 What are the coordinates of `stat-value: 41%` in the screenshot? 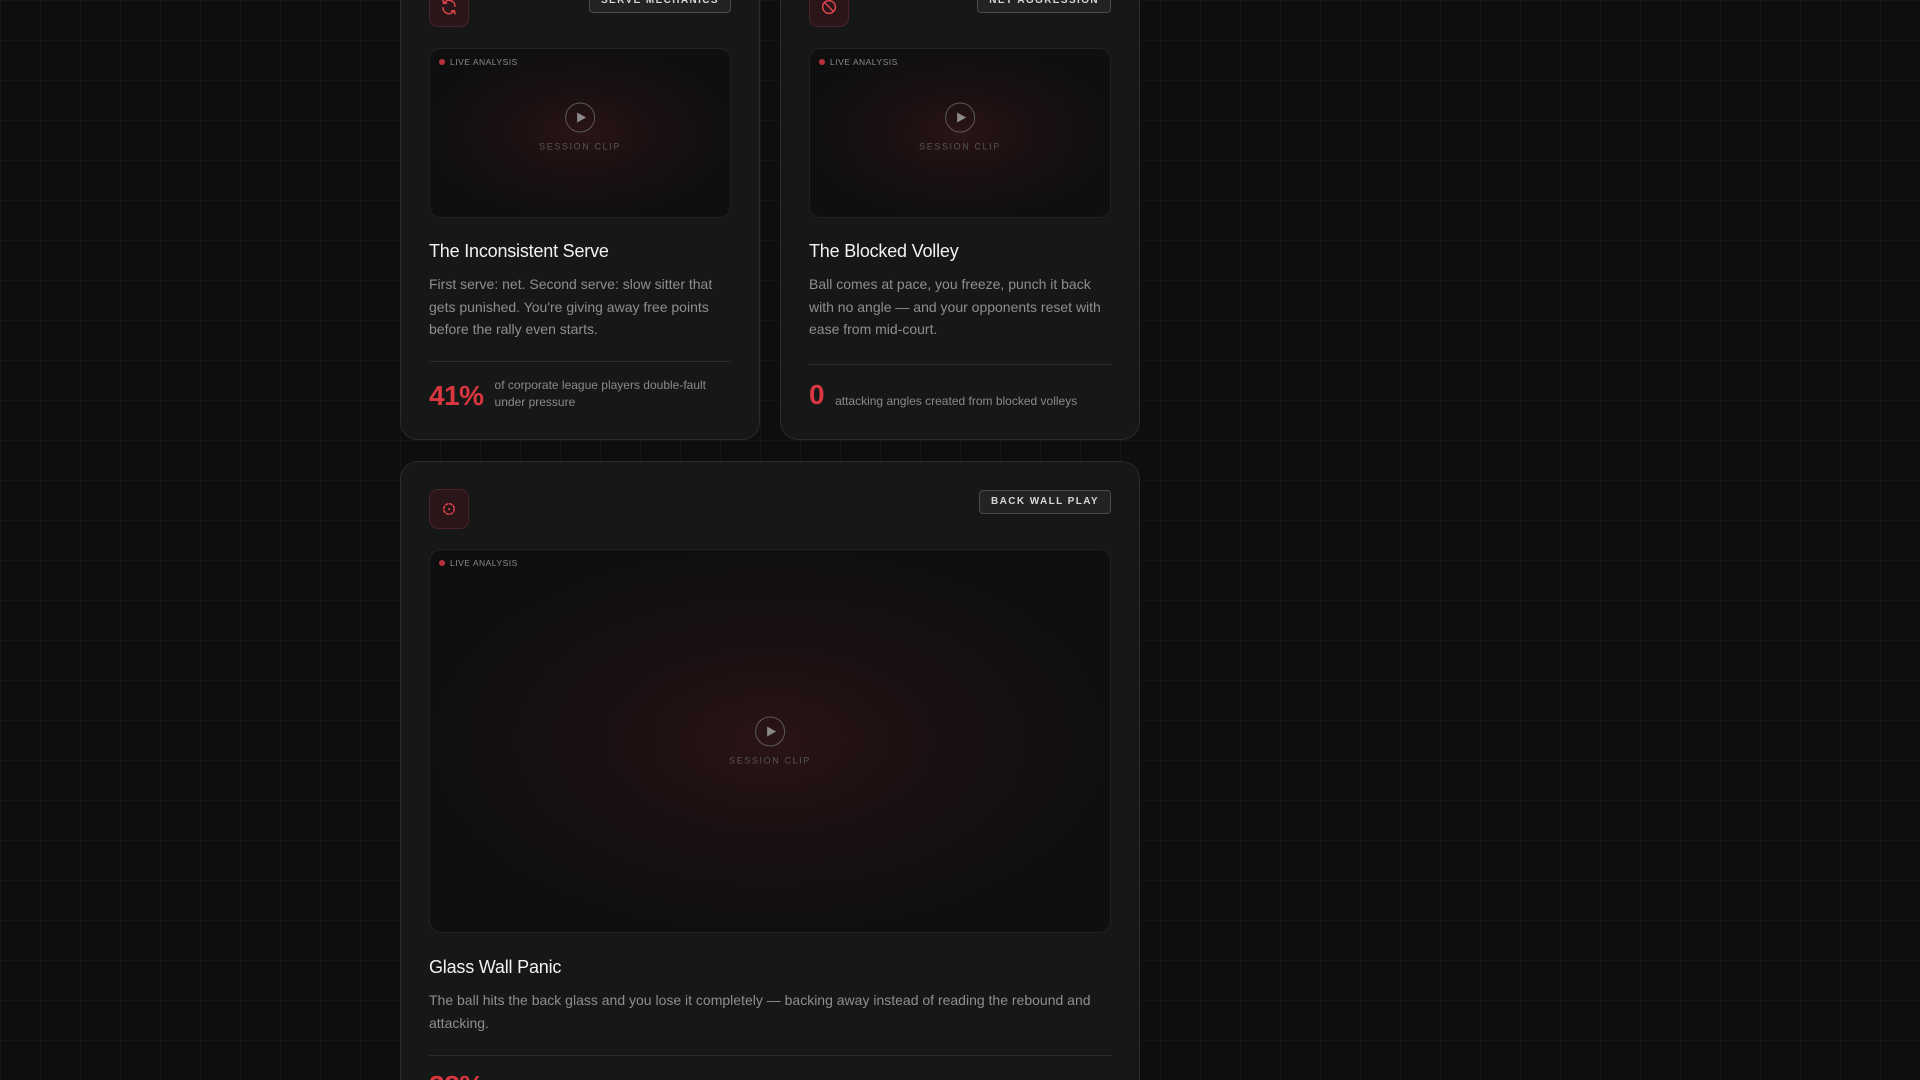 It's located at (456, 395).